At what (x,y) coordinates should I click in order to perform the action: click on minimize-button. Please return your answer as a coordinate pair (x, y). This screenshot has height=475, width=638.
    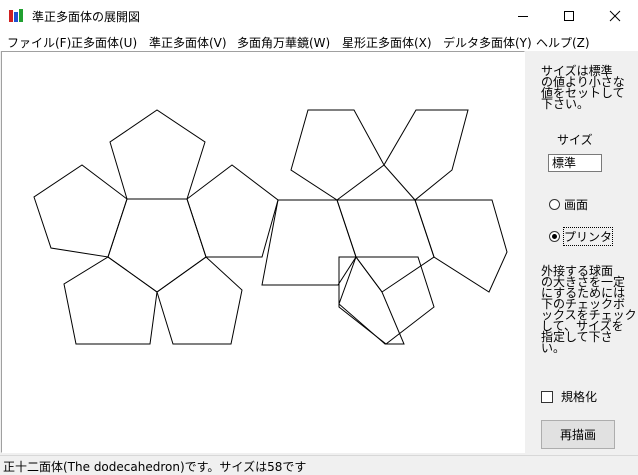
    Looking at the image, I should click on (523, 15).